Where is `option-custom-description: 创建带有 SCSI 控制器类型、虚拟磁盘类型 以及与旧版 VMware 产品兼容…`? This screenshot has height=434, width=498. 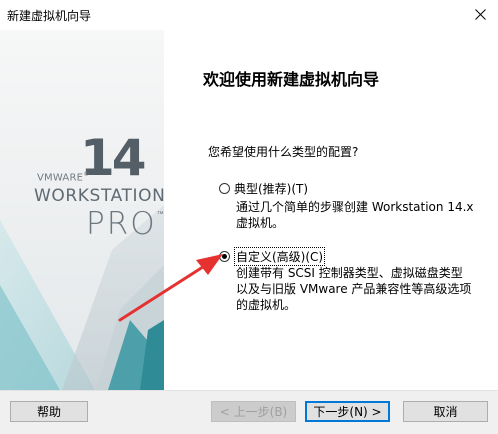 option-custom-description: 创建带有 SCSI 控制器类型、虚拟磁盘类型 以及与旧版 VMware 产品兼容… is located at coordinates (354, 289).